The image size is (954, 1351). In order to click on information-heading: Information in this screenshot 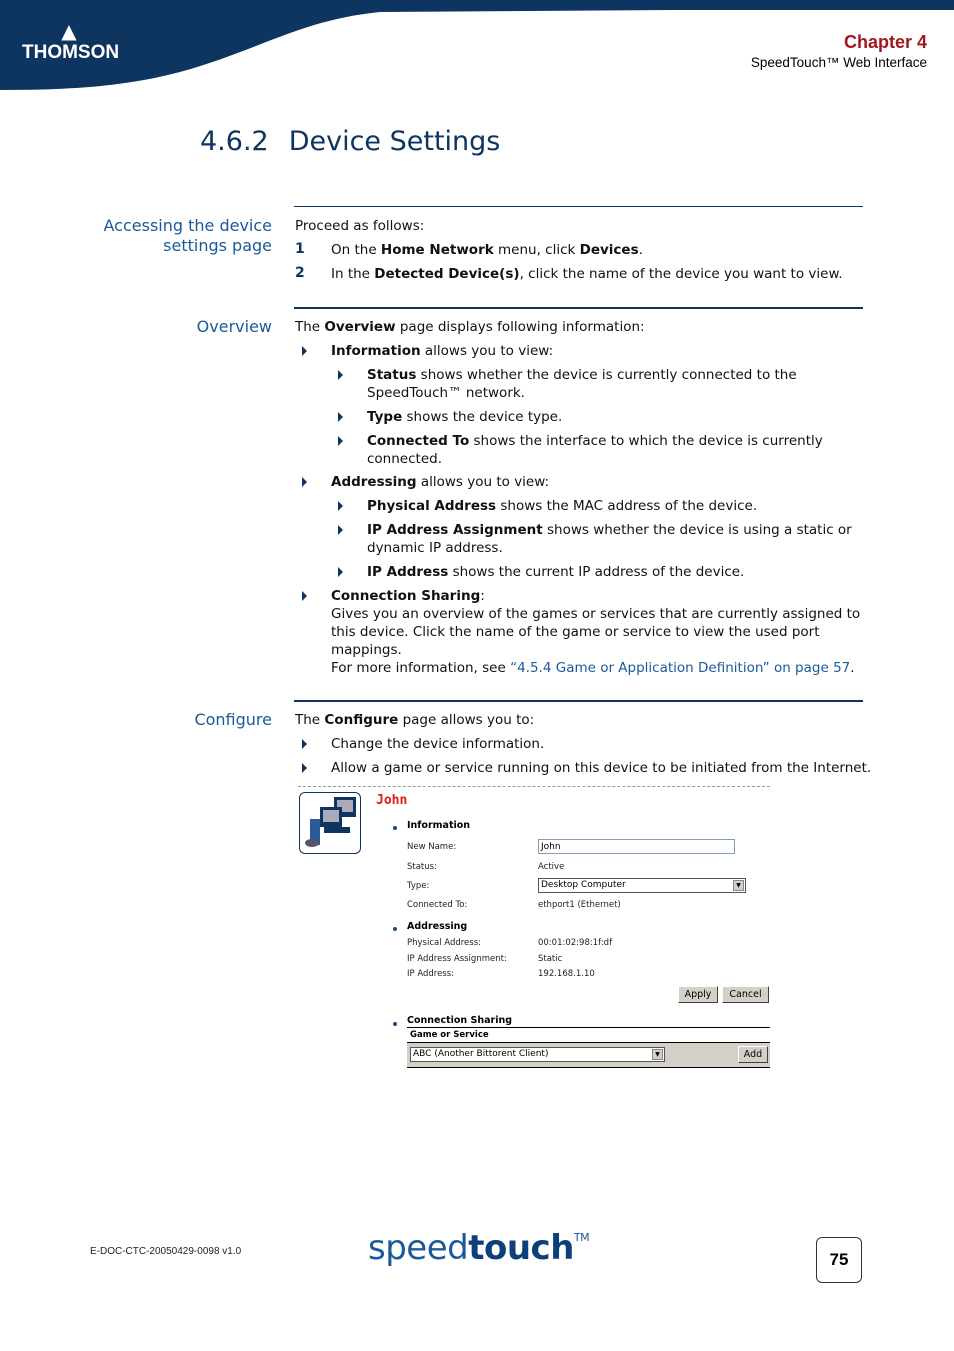, I will do `click(439, 825)`.